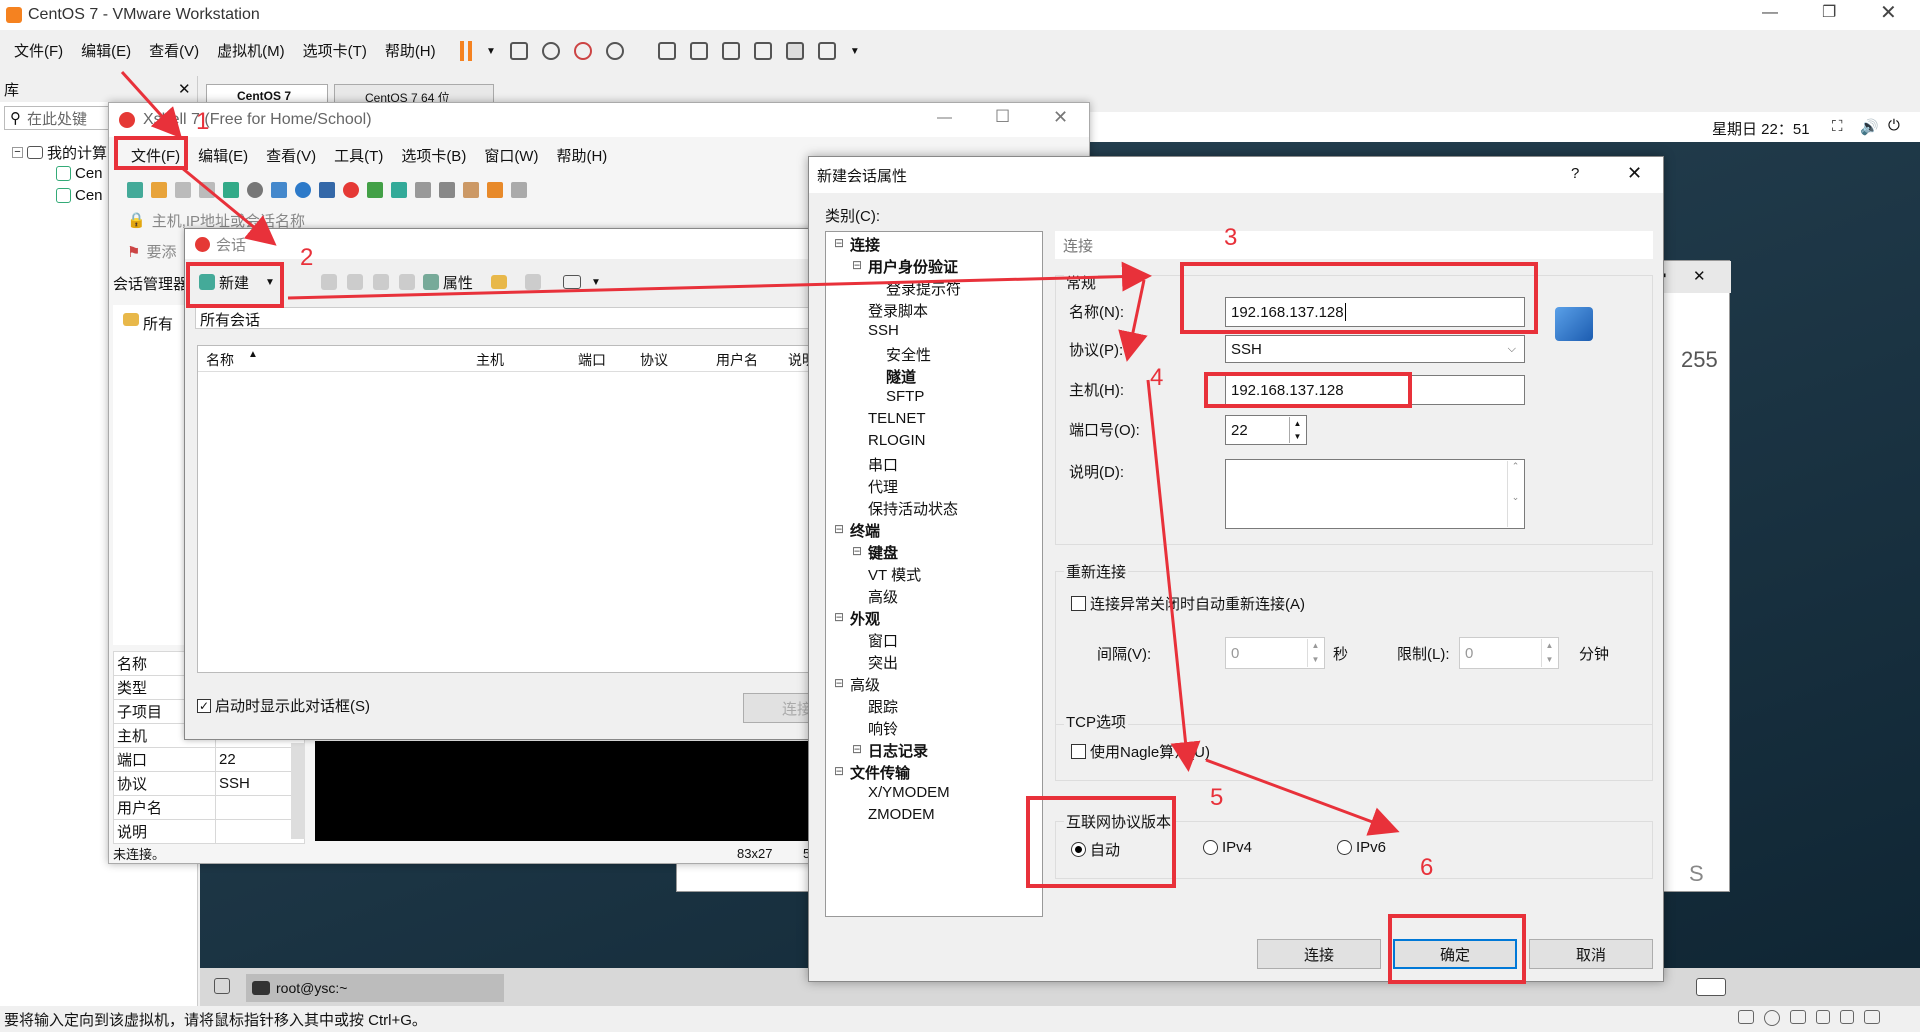 The width and height of the screenshot is (1920, 1032). I want to click on maximize-icon: ☐, so click(1002, 117).